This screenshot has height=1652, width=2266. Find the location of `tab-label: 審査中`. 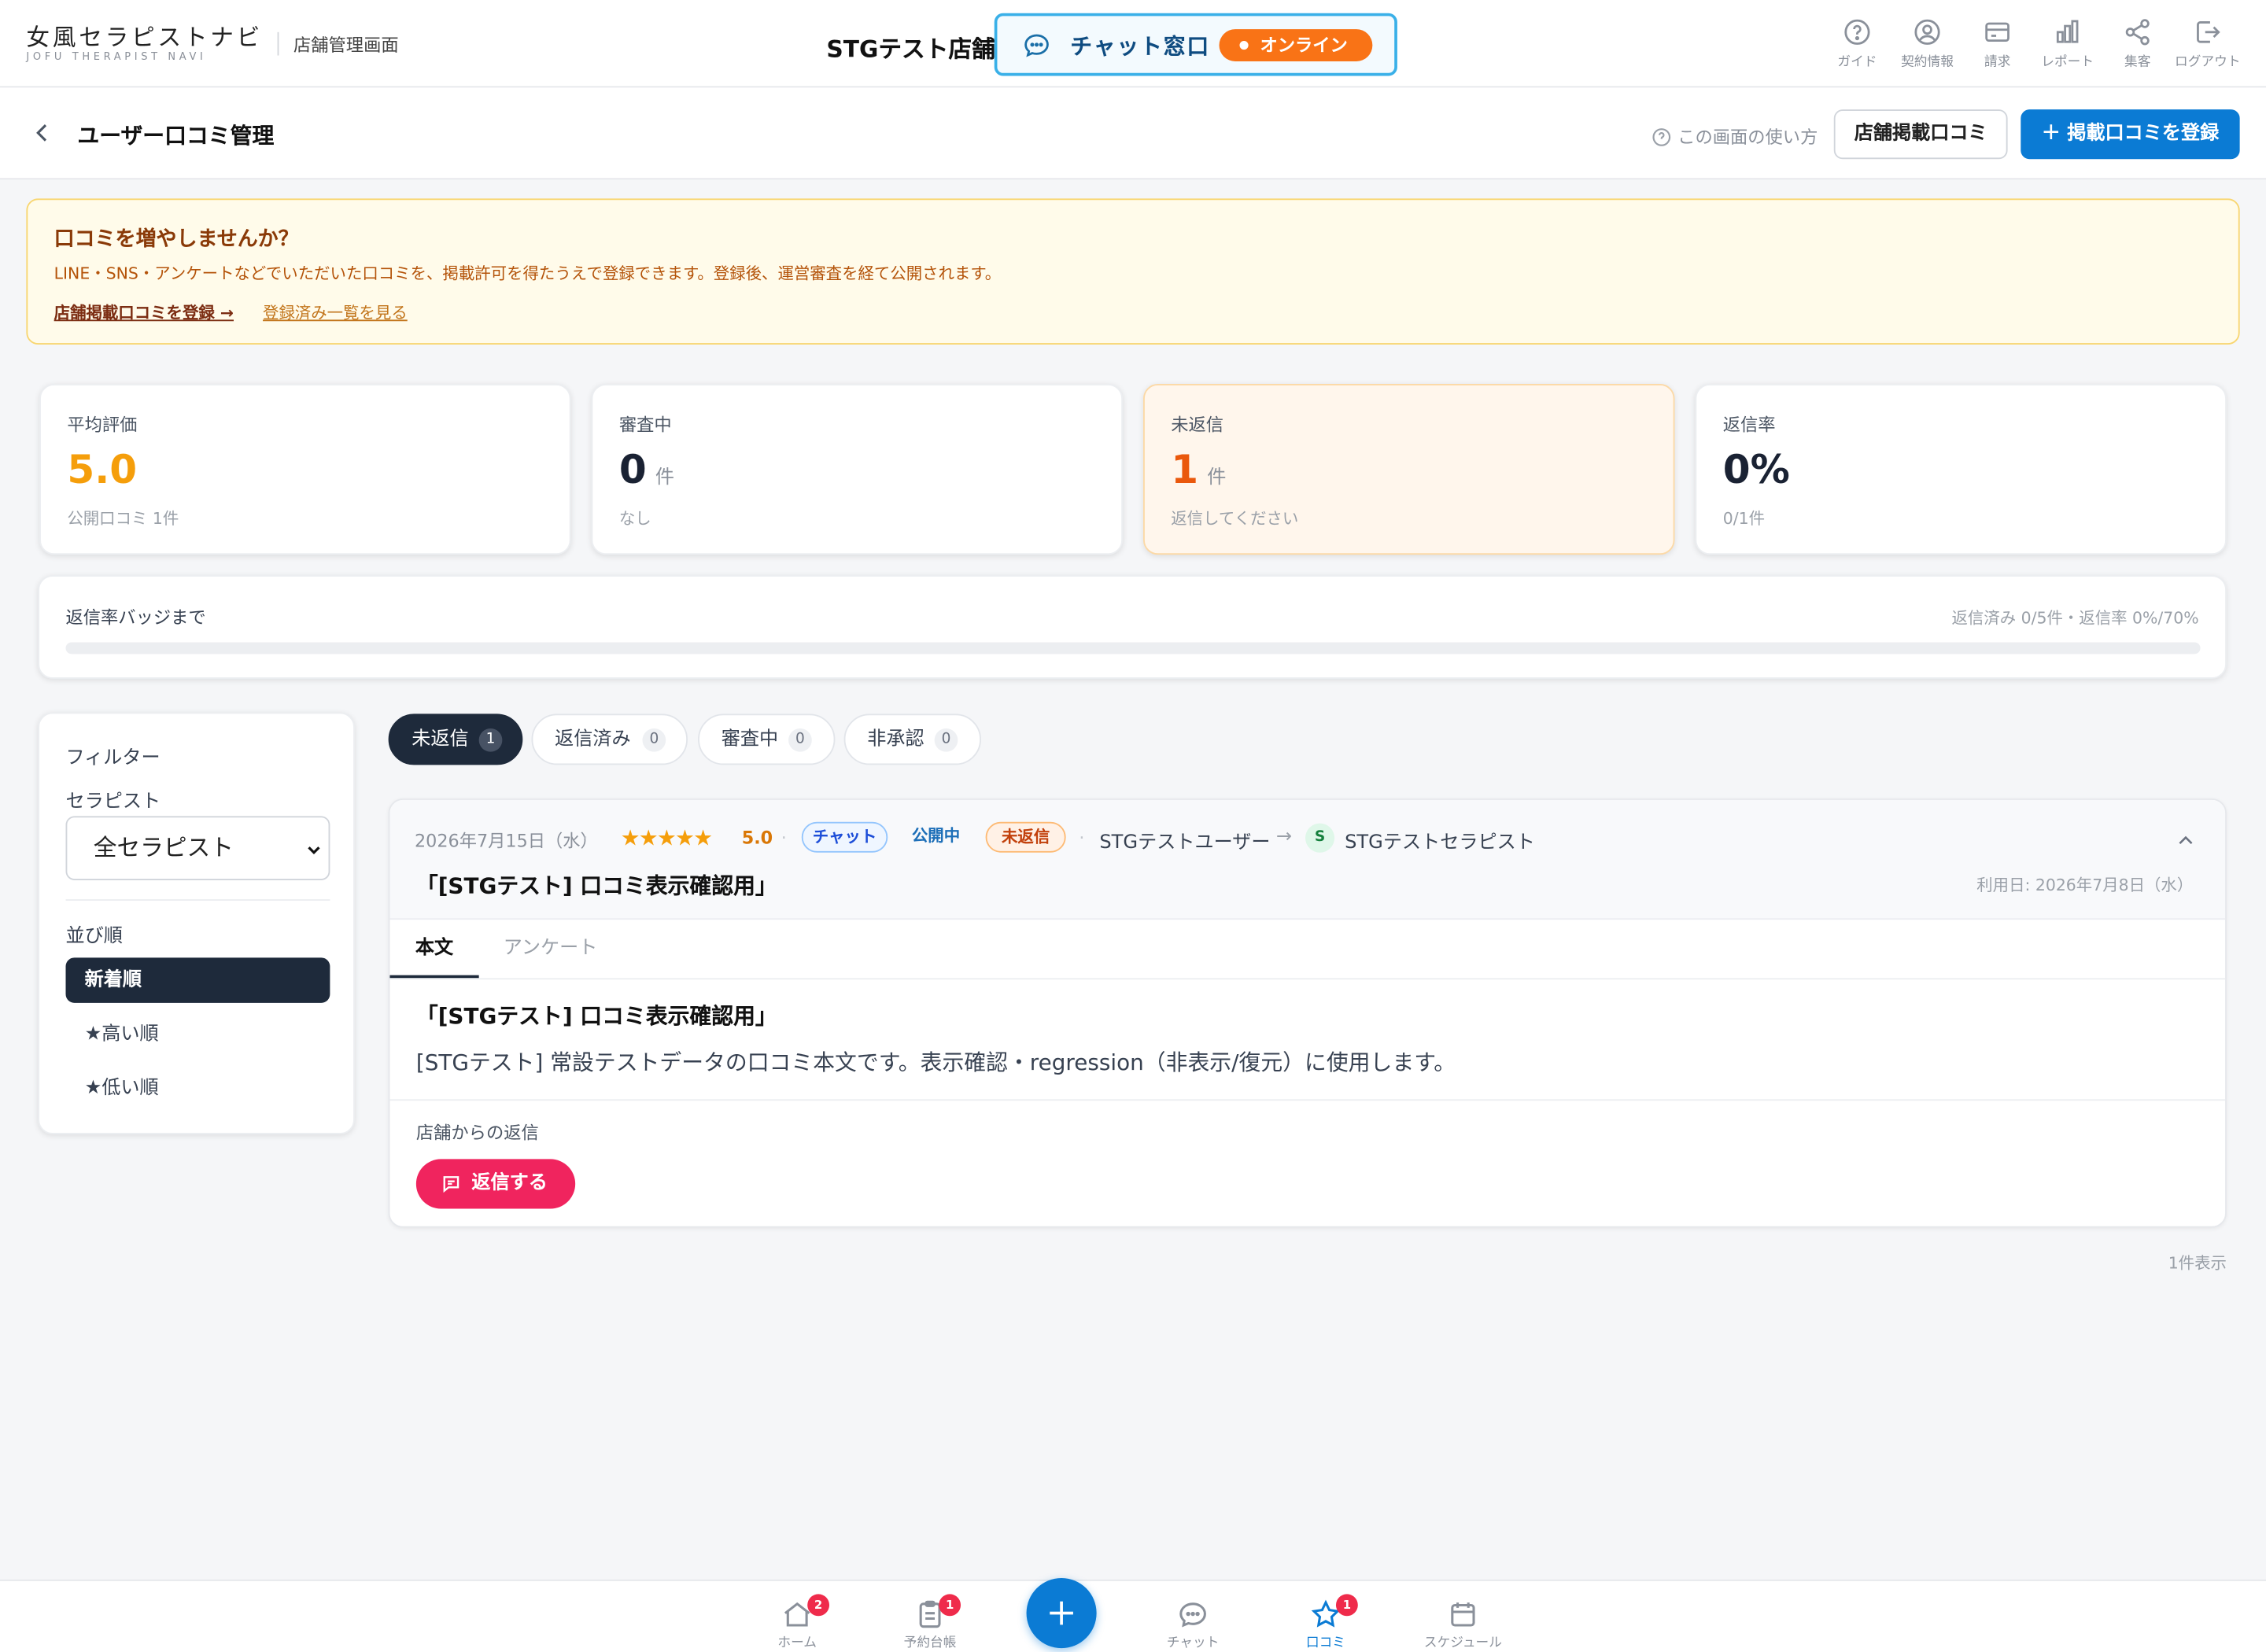

tab-label: 審査中 is located at coordinates (750, 739).